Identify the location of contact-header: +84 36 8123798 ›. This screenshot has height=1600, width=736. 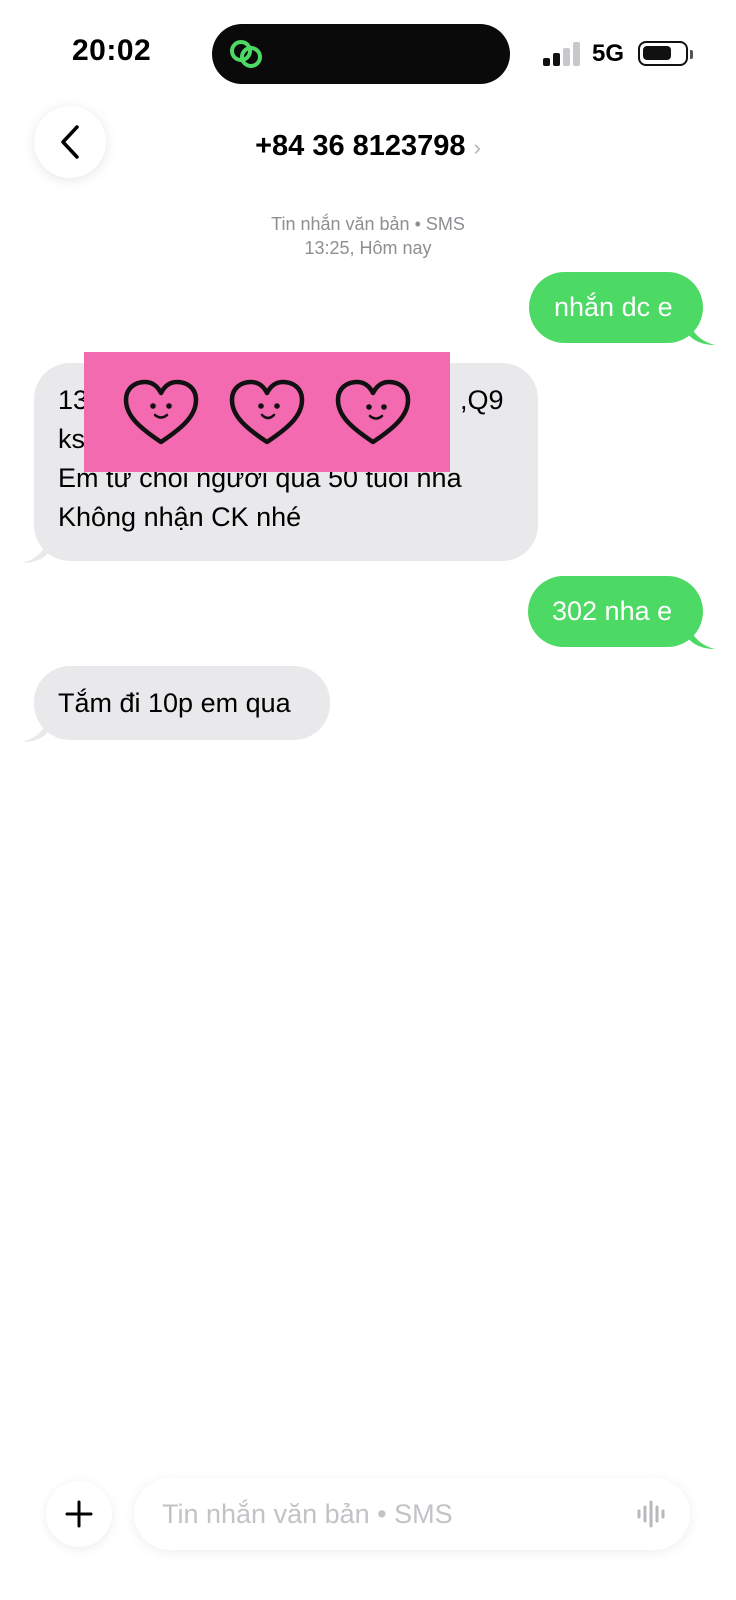
(368, 146).